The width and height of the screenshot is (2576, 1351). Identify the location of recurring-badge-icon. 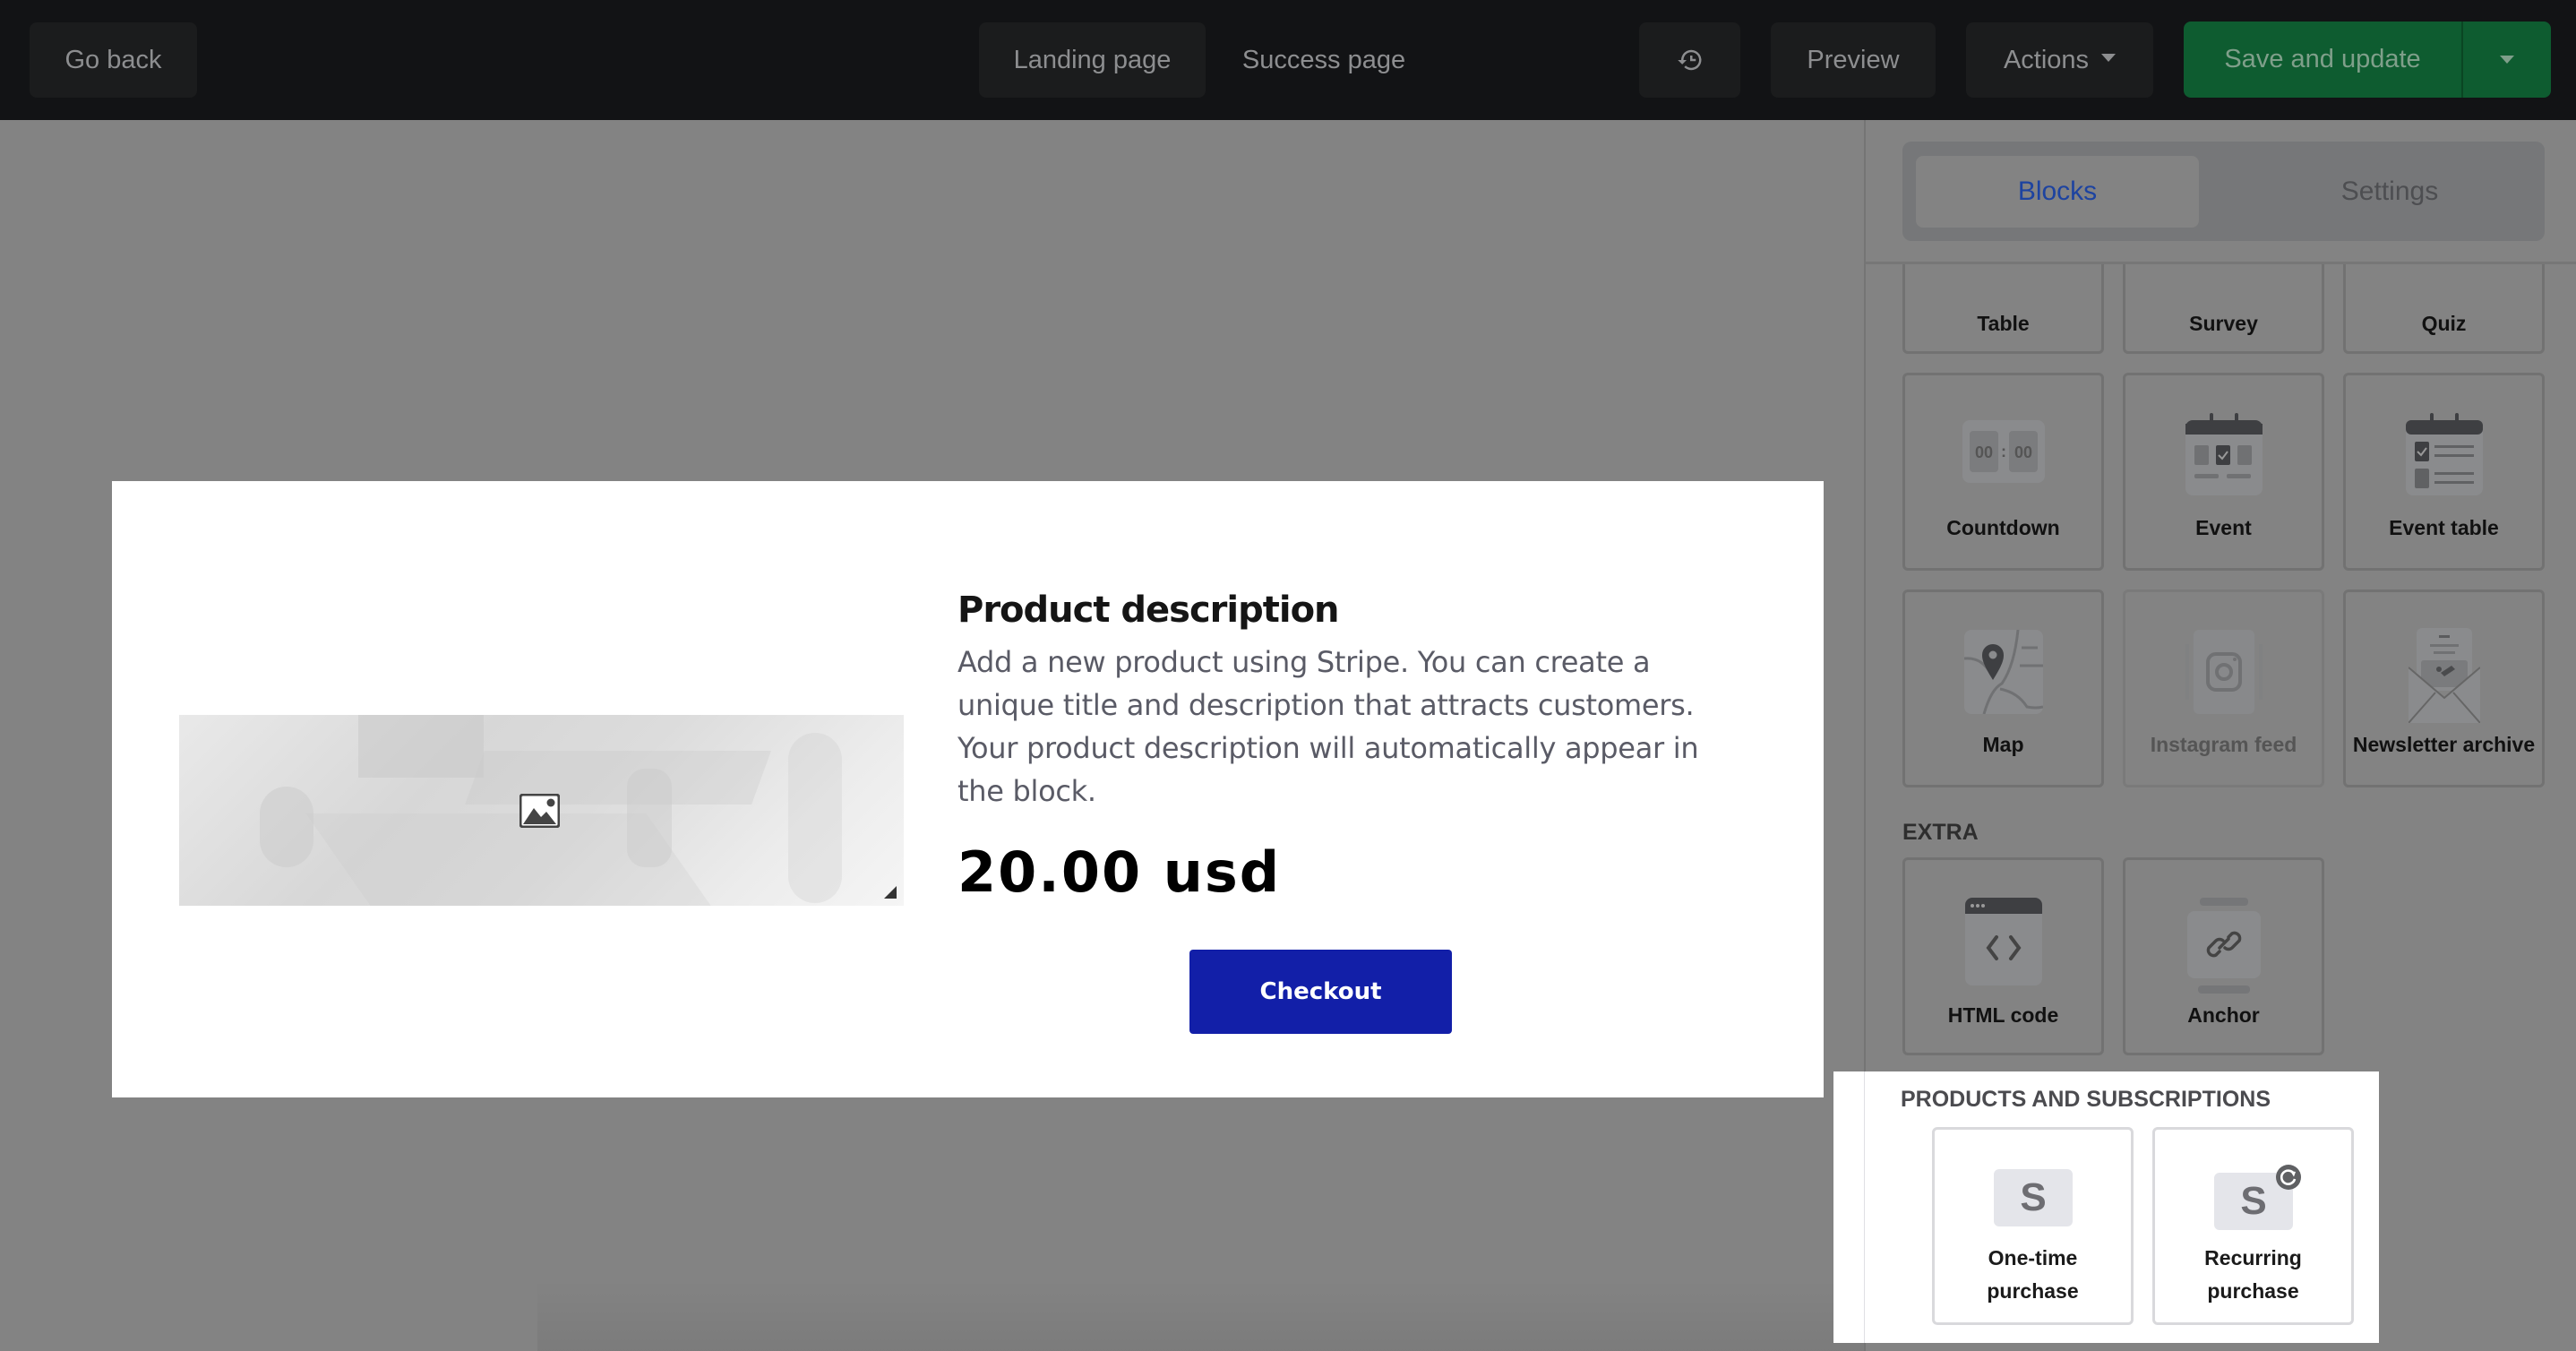
(2288, 1177).